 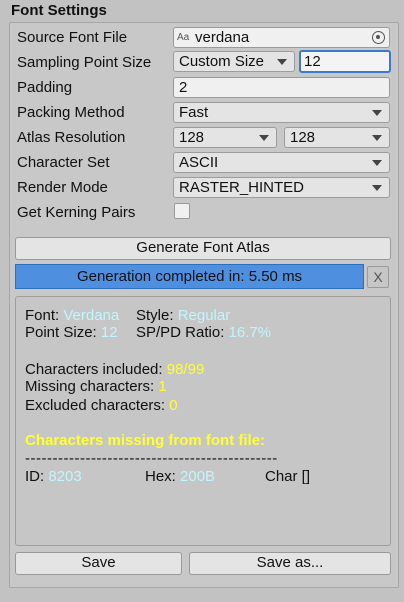 I want to click on missing-value: 1, so click(x=162, y=386).